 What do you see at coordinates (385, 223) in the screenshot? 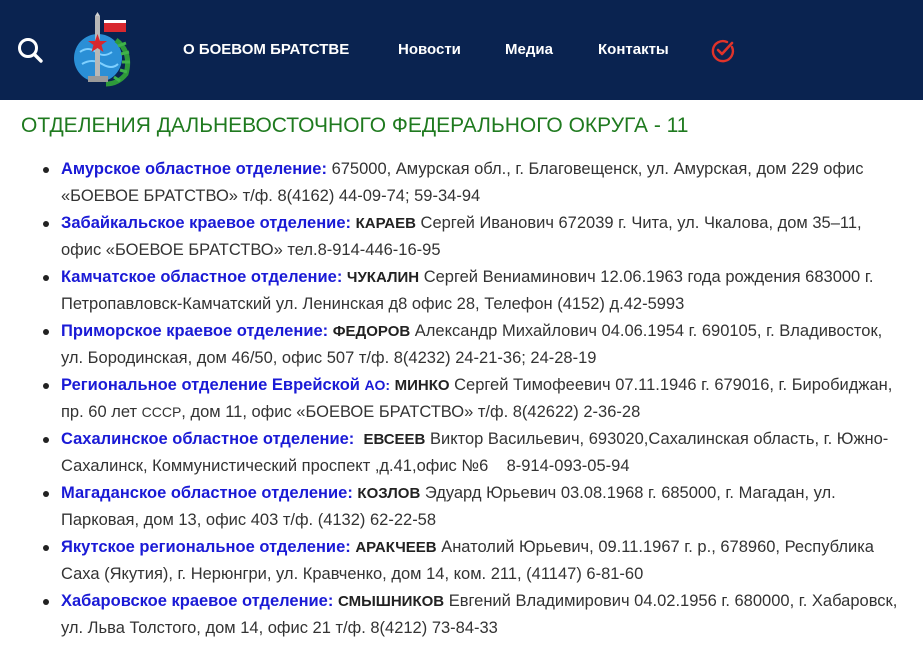
I see `department-head: КАРАЕВ` at bounding box center [385, 223].